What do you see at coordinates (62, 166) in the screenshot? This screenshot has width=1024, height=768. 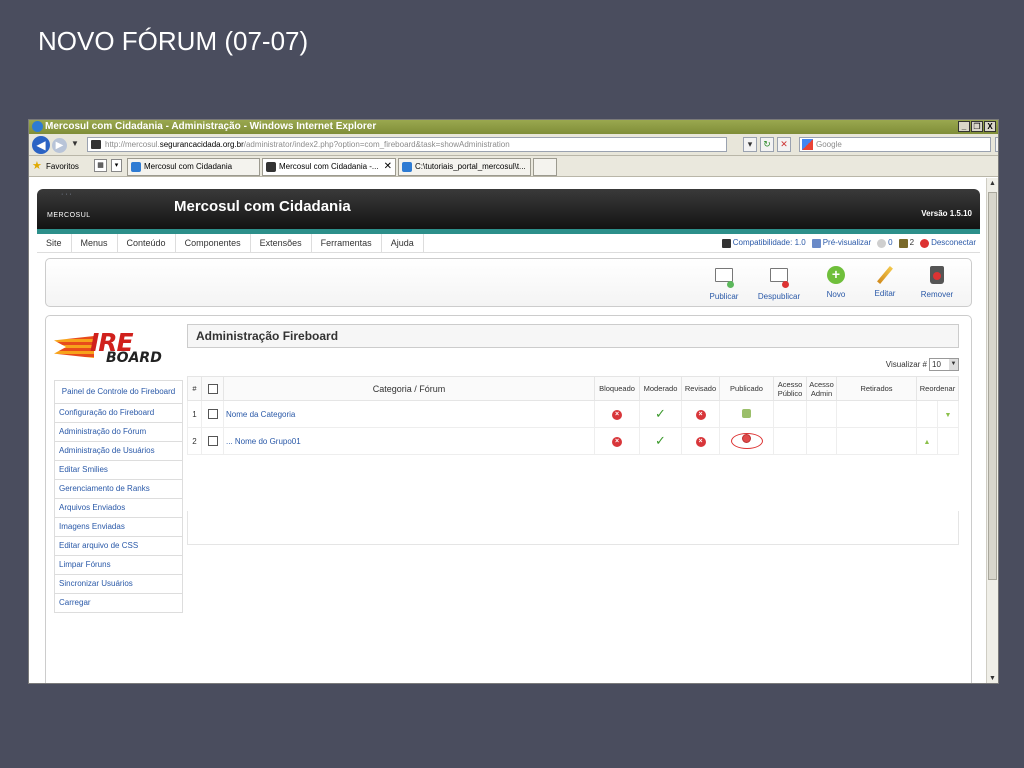 I see `favorites-label: Favoritos` at bounding box center [62, 166].